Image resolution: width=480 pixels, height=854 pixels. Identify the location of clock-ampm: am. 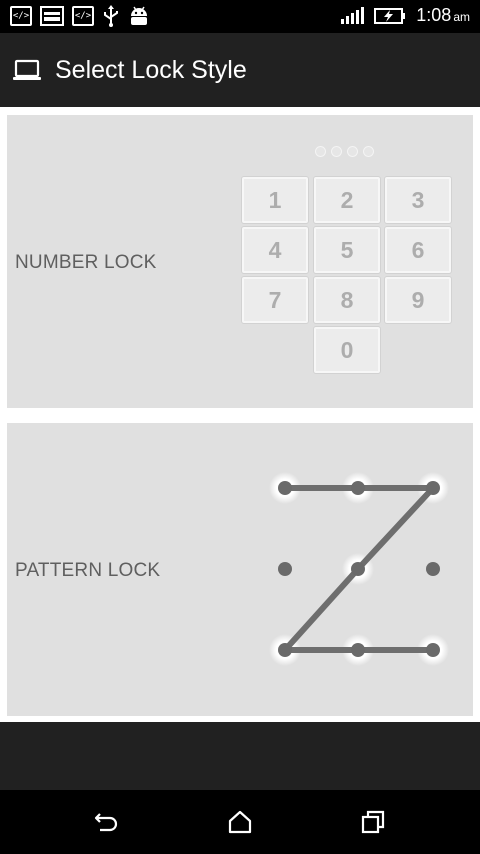
(461, 17).